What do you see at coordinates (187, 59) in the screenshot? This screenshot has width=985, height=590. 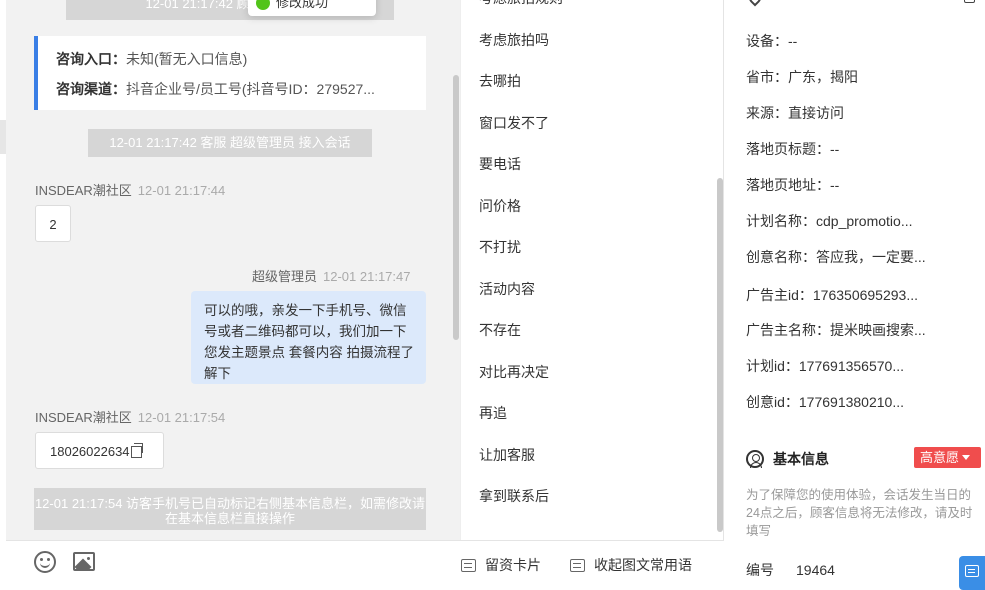 I see `consult-entry-value: 未知(暂无入口信息)` at bounding box center [187, 59].